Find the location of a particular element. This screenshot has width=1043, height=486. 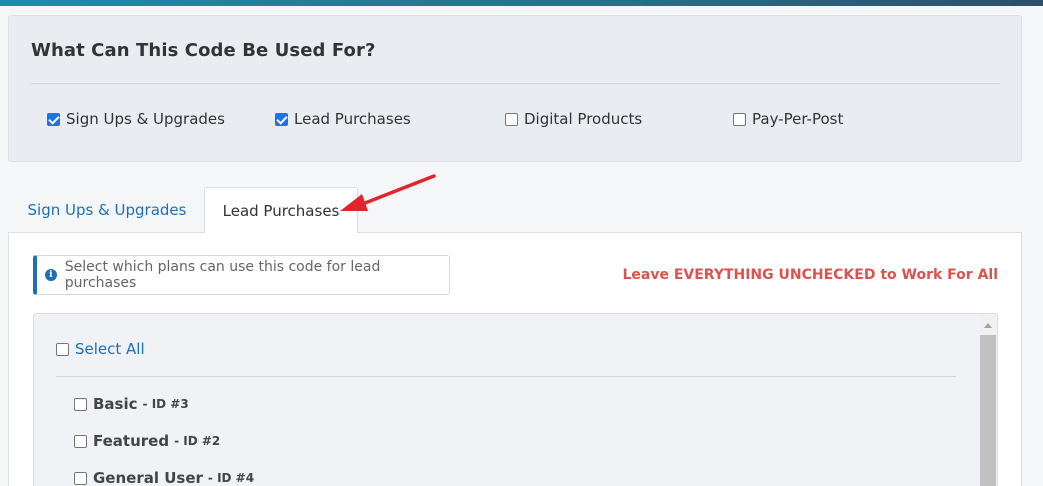

plan-item-general-user: General User - ID #4 is located at coordinates (164, 477).